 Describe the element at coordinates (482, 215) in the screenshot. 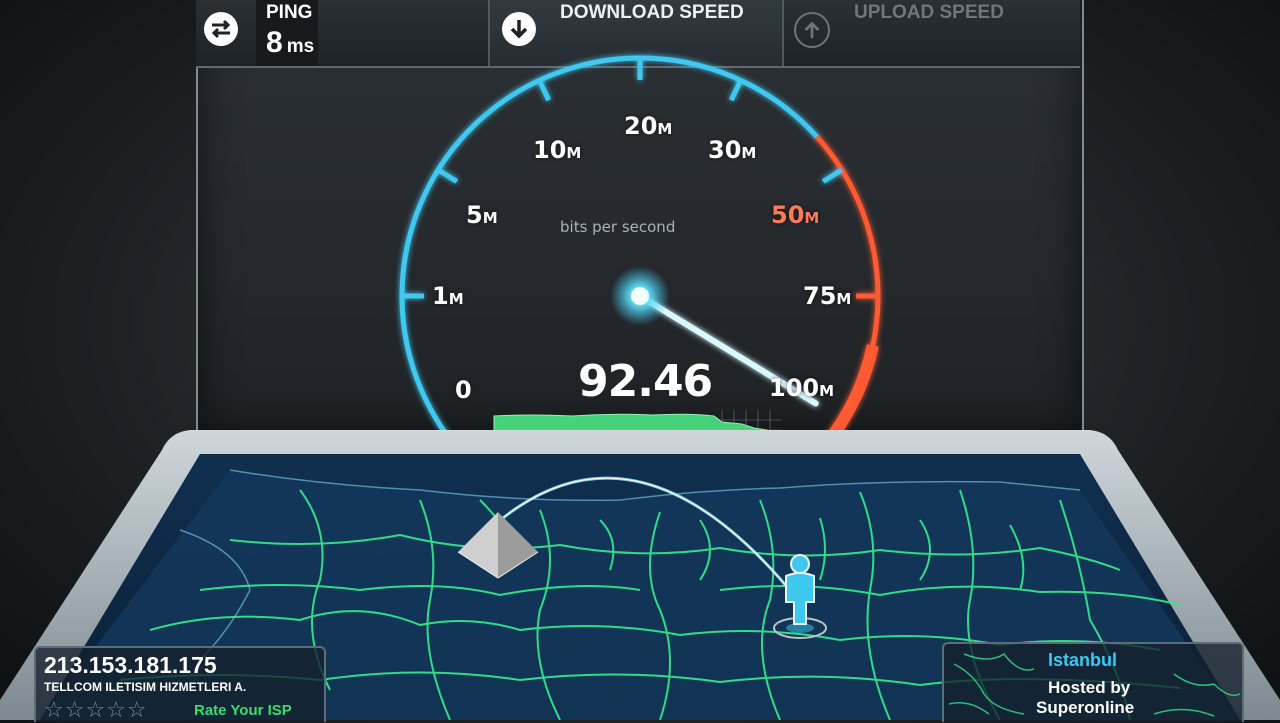

I see `gauge-tick-label: 5M` at that location.